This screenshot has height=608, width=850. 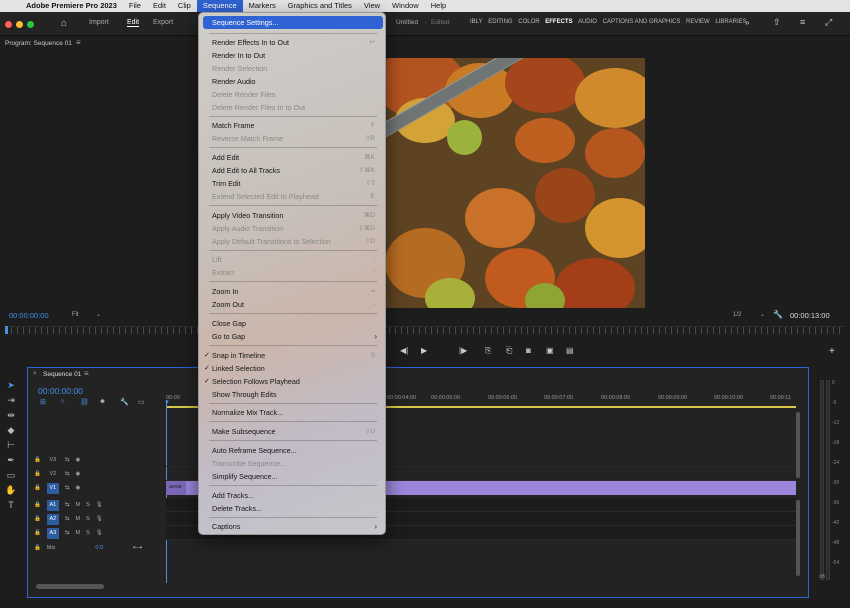 I want to click on close-tab-icon: ×, so click(x=35, y=374).